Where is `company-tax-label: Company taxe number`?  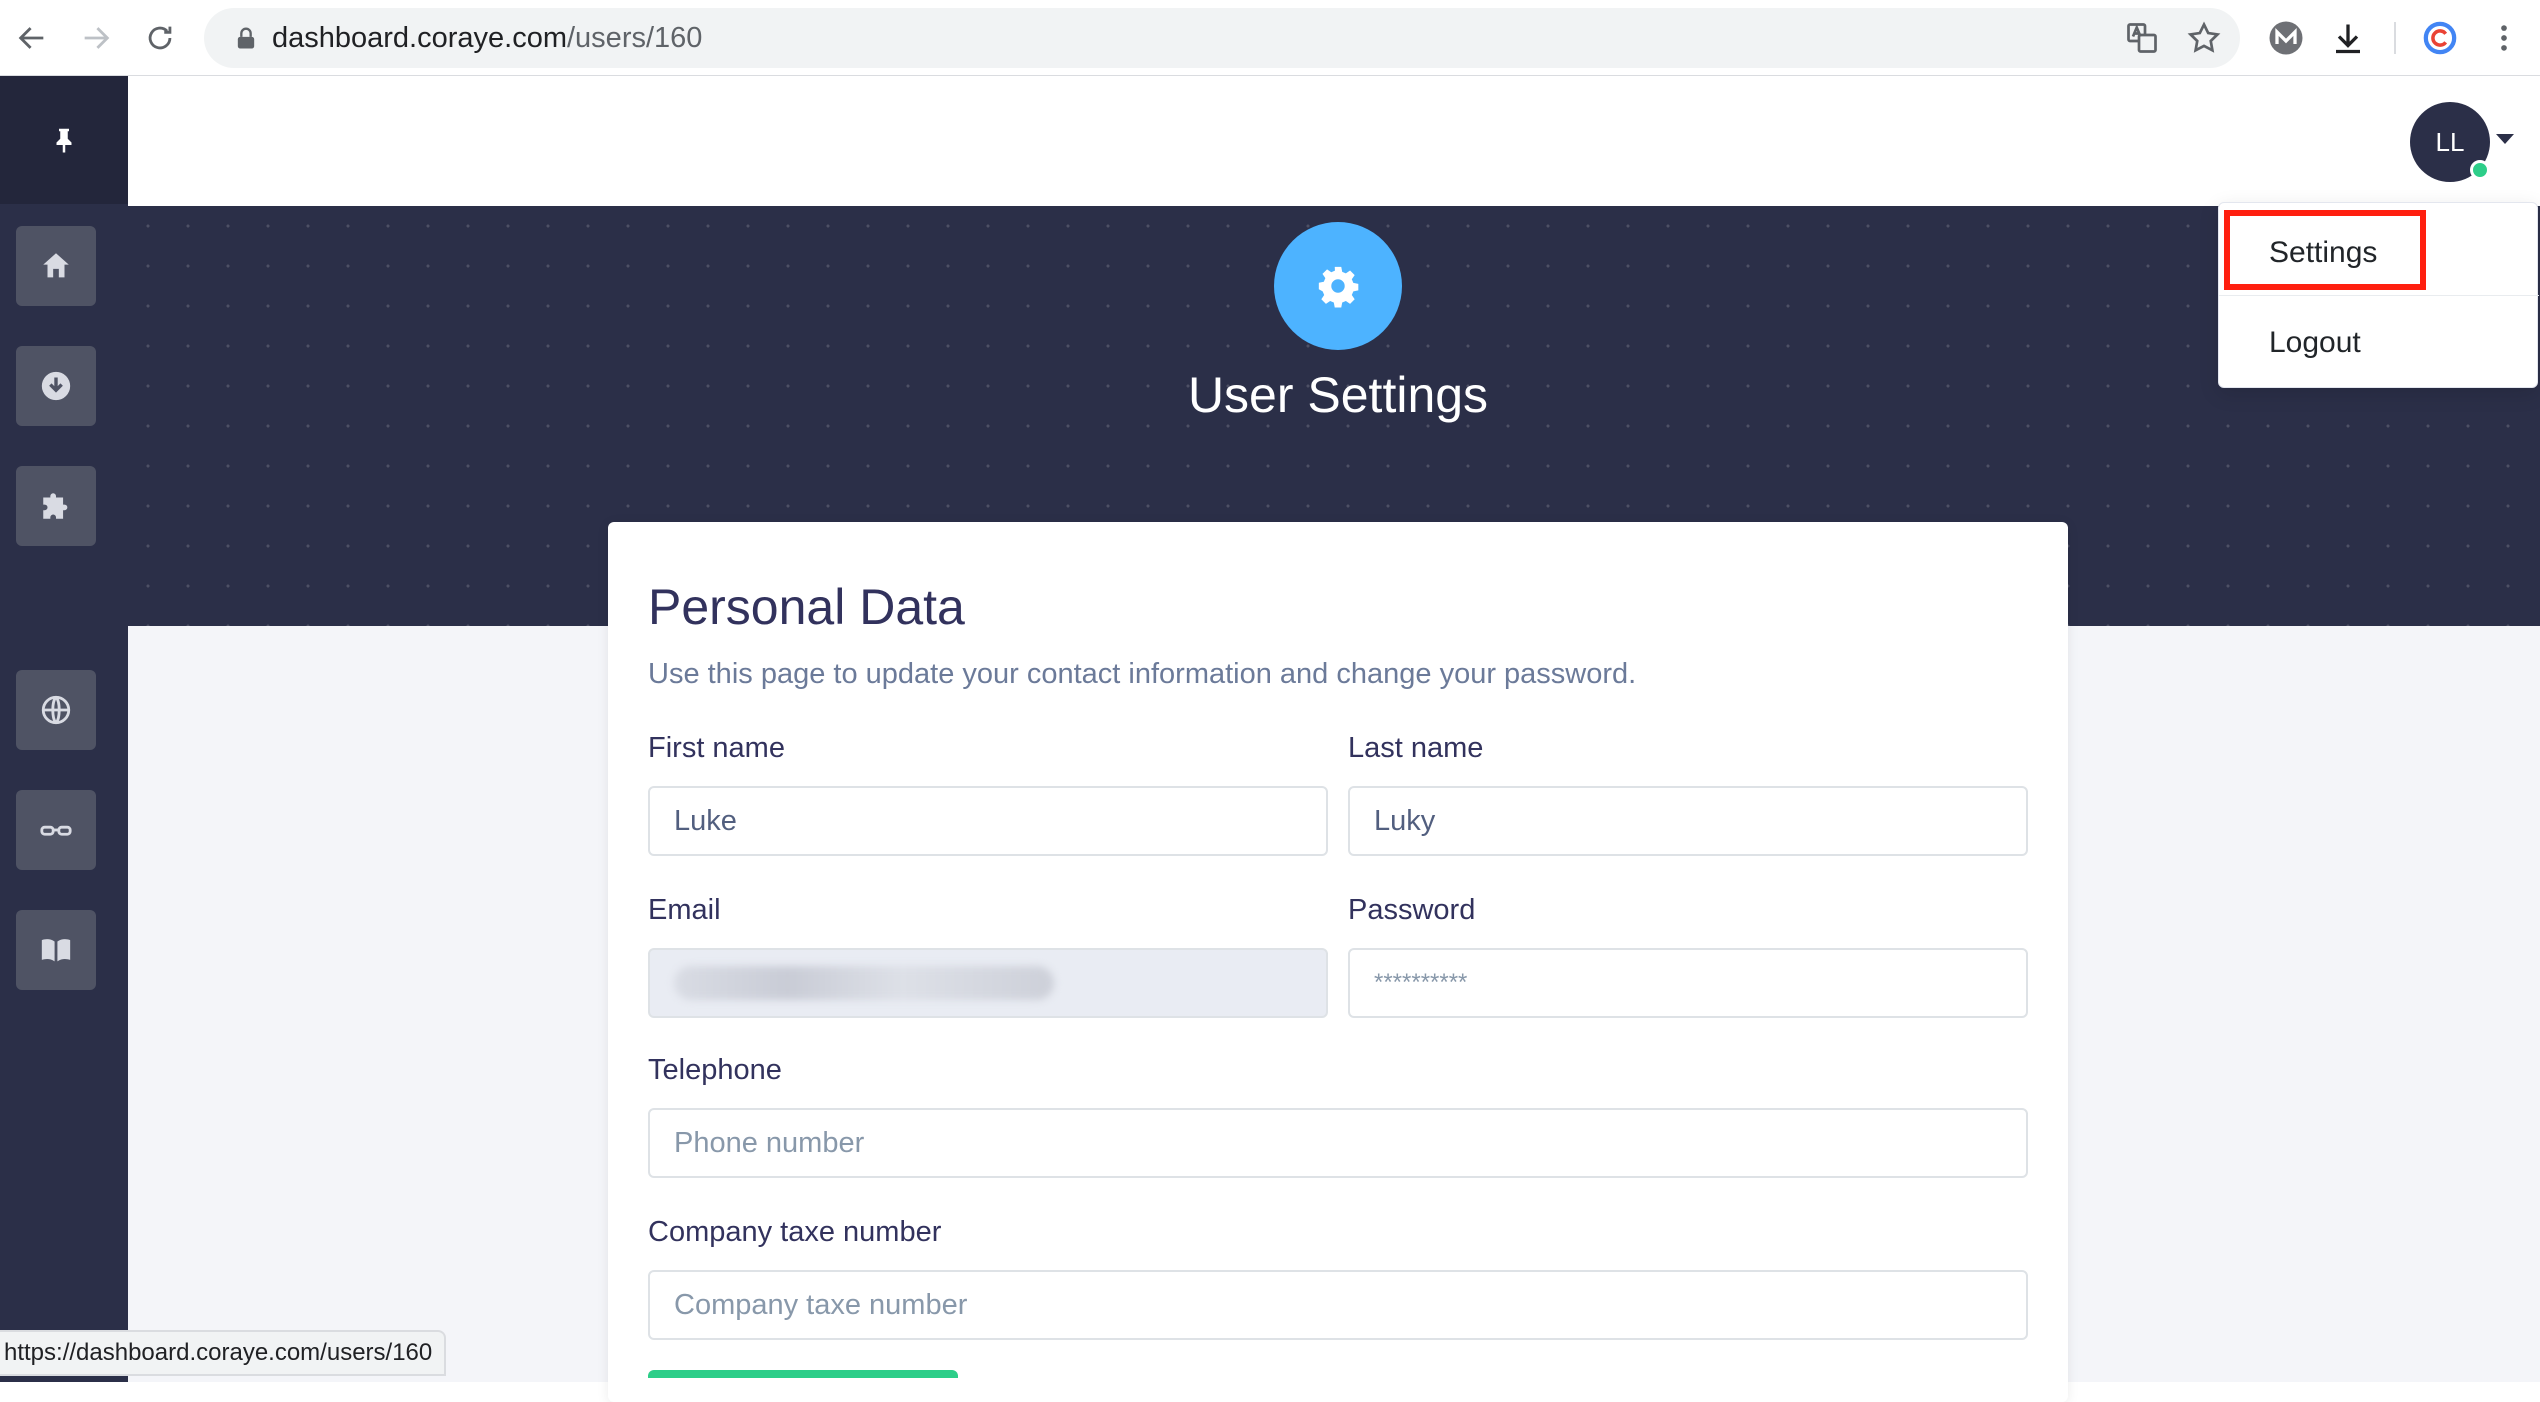 company-tax-label: Company taxe number is located at coordinates (795, 1232).